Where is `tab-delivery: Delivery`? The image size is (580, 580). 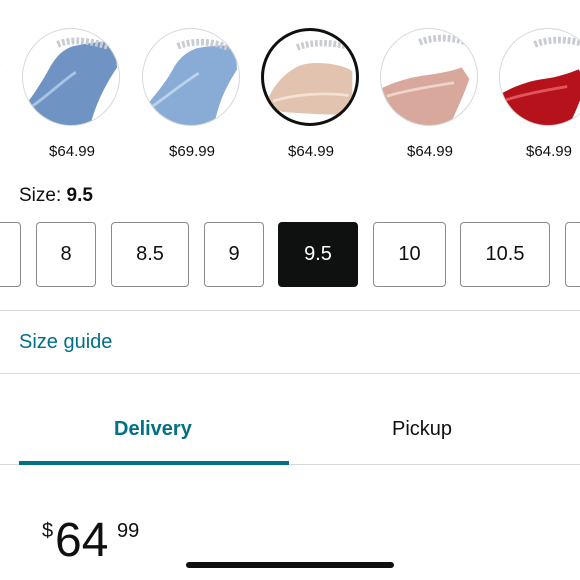
tab-delivery: Delivery is located at coordinates (153, 429).